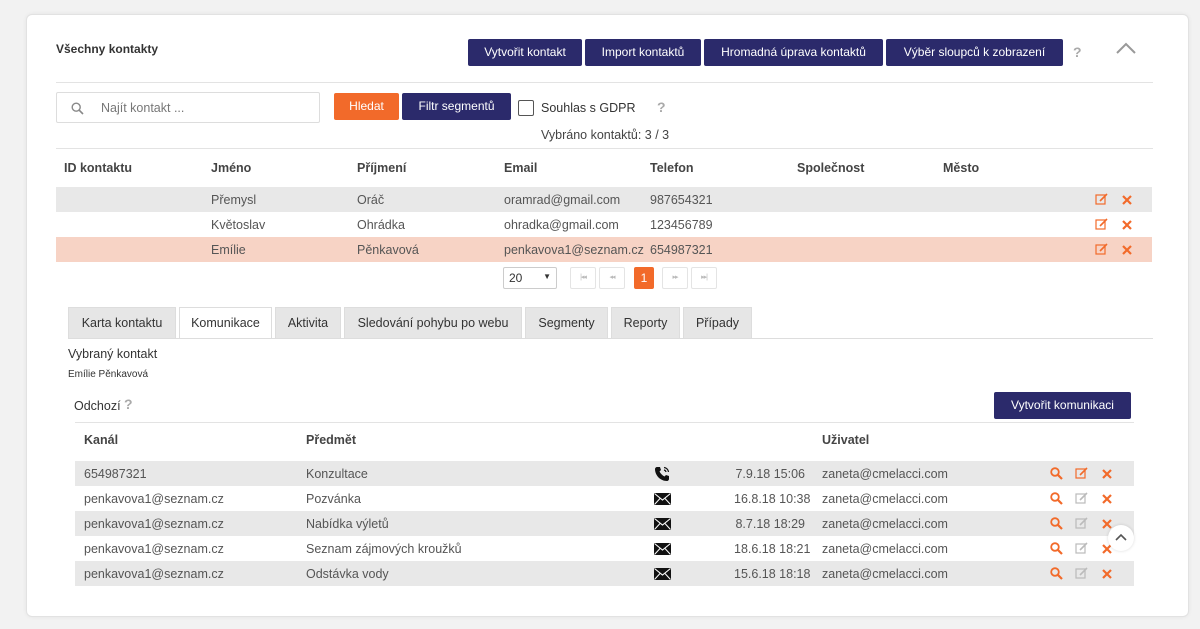 This screenshot has width=1200, height=629. Describe the element at coordinates (381, 168) in the screenshot. I see `col-last-name: Příjmení` at that location.